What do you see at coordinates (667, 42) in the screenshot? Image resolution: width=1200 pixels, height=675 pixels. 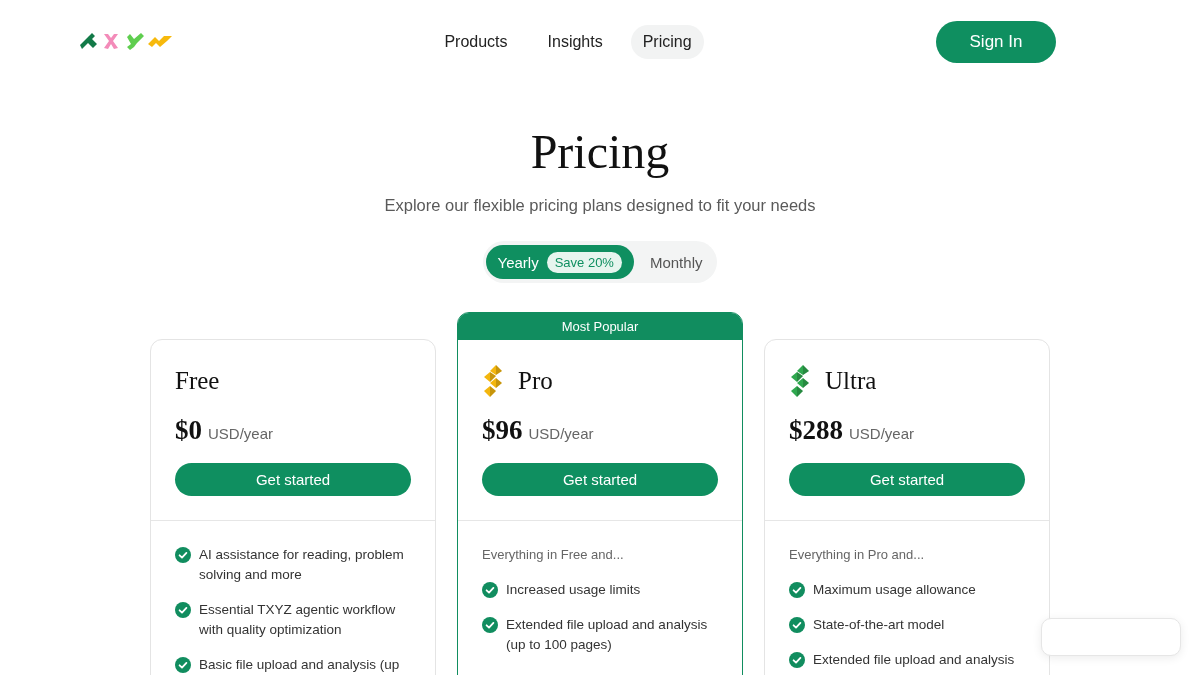 I see `nav-link: Pricing` at bounding box center [667, 42].